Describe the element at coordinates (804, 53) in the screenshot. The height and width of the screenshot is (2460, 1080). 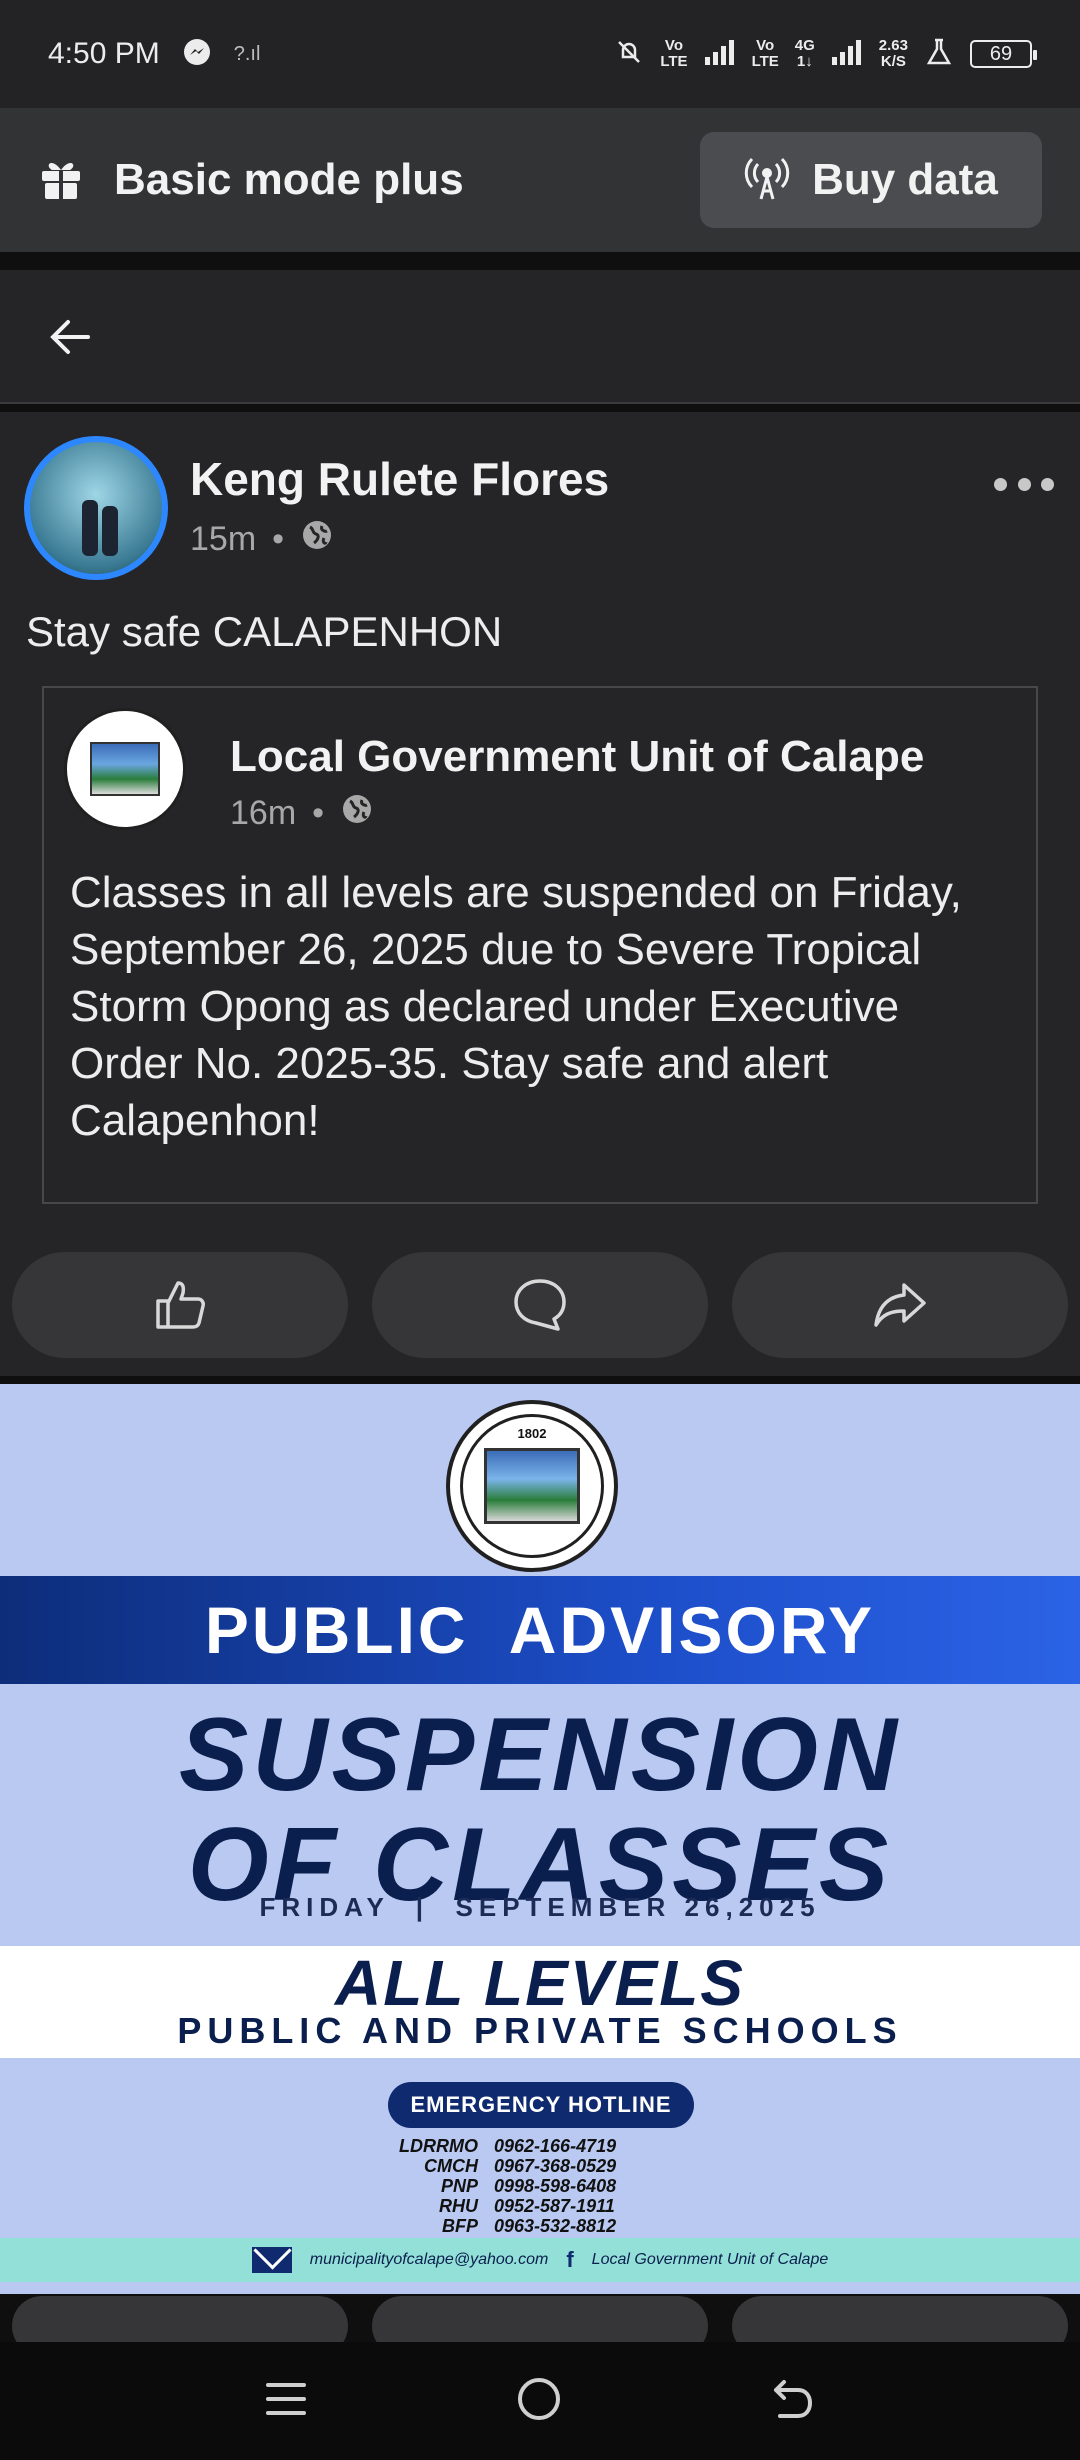
I see `network-type-indicator: 4G 1↓` at that location.